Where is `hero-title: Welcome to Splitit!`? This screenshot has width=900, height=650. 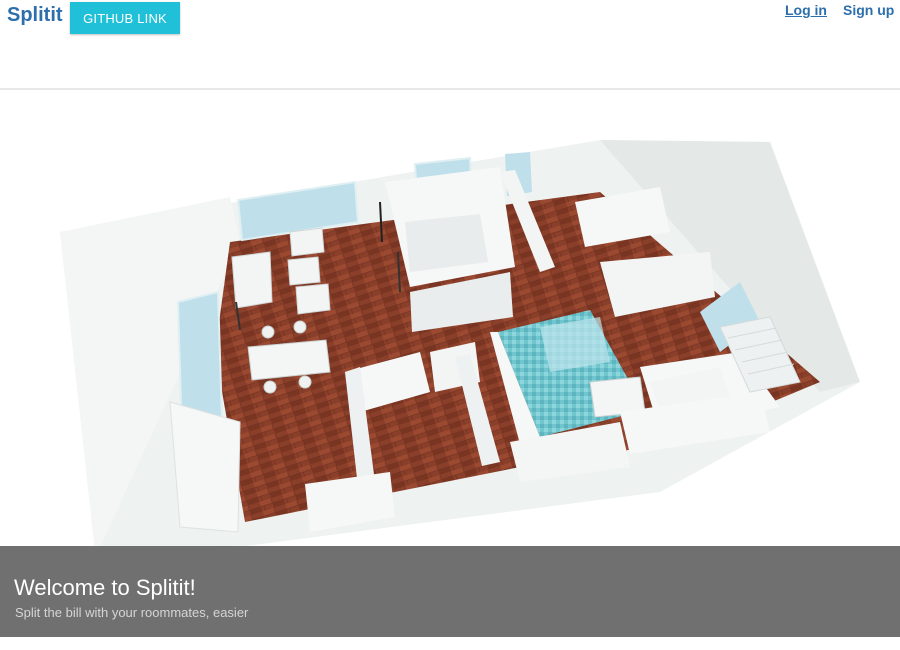 hero-title: Welcome to Splitit! is located at coordinates (105, 587).